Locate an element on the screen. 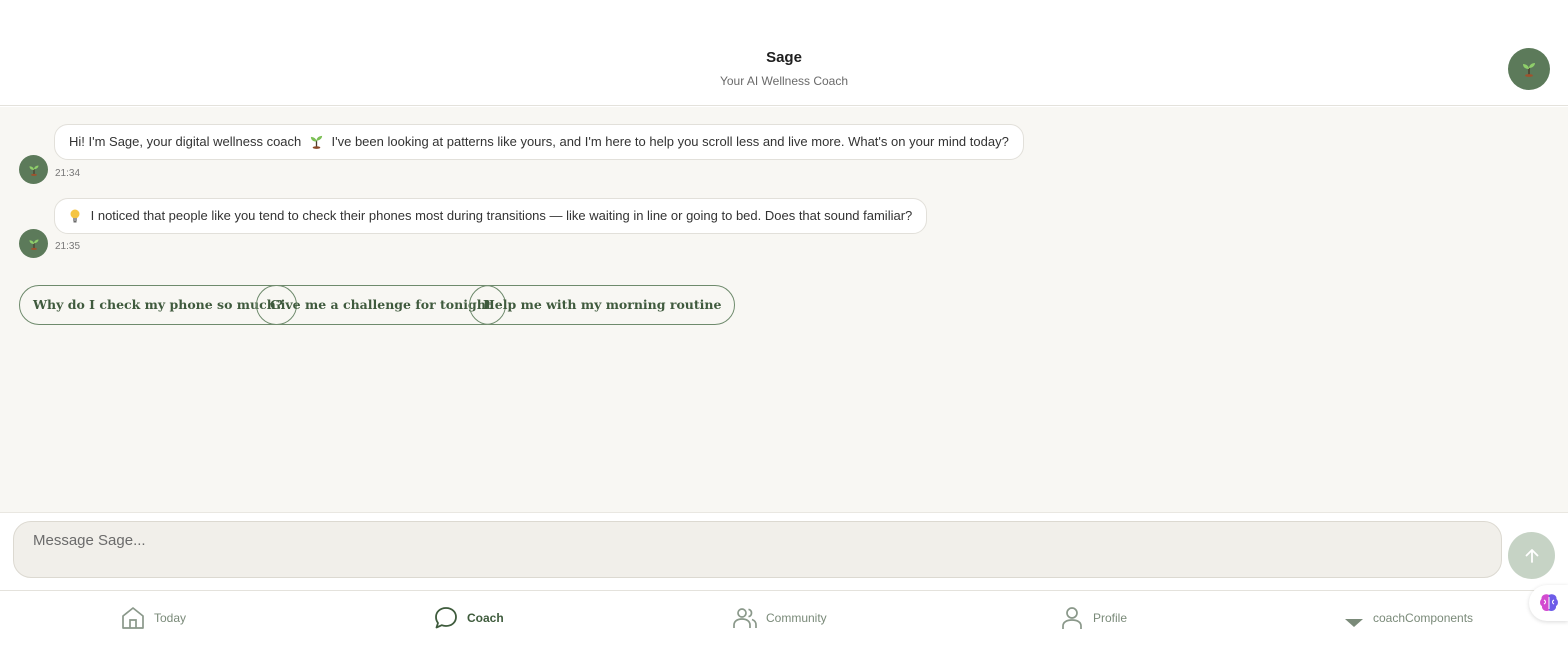 This screenshot has width=1568, height=651. message-timestamp: 21:34 is located at coordinates (68, 173).